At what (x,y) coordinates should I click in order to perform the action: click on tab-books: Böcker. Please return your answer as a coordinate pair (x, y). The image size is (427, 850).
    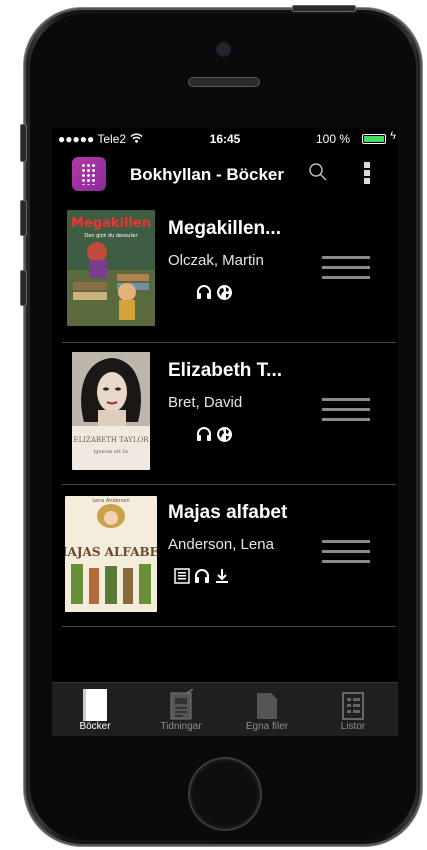
    Looking at the image, I should click on (95, 709).